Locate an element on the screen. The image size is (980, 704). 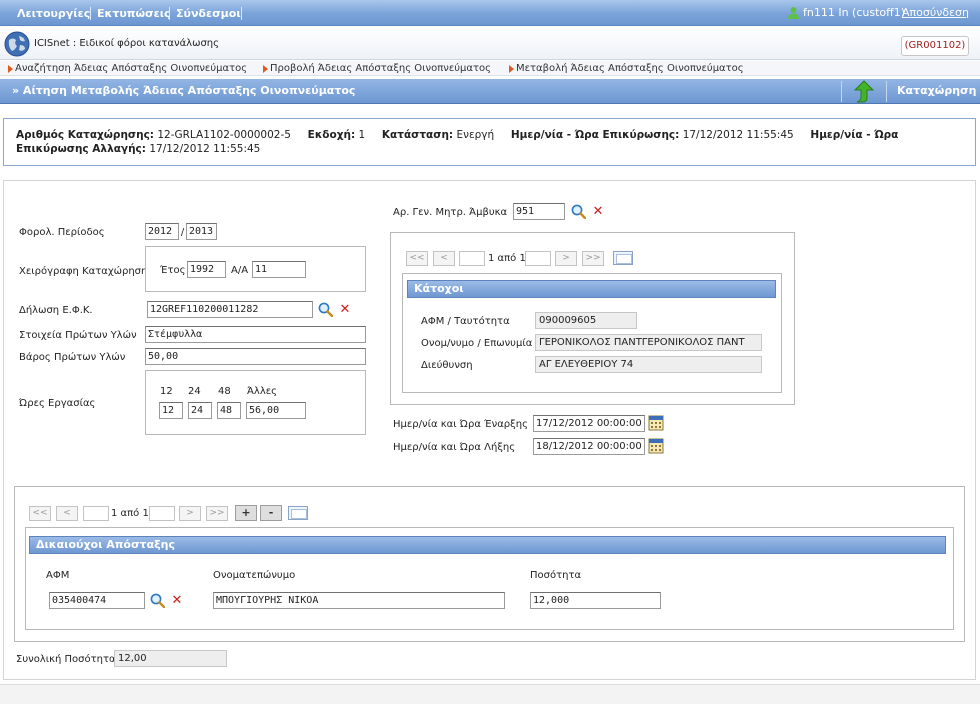
beneficiaries-panel-title: Δικαιούχοι Απόσταξης is located at coordinates (487, 545).